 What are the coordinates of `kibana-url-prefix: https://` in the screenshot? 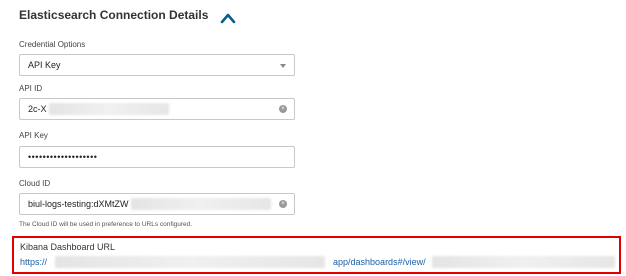 It's located at (34, 262).